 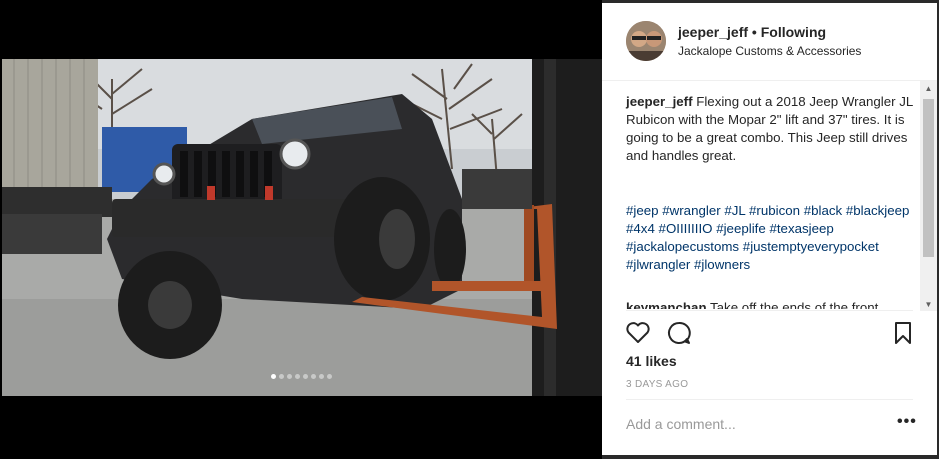 I want to click on hashtag-link: #jackalopecustoms, so click(x=682, y=246).